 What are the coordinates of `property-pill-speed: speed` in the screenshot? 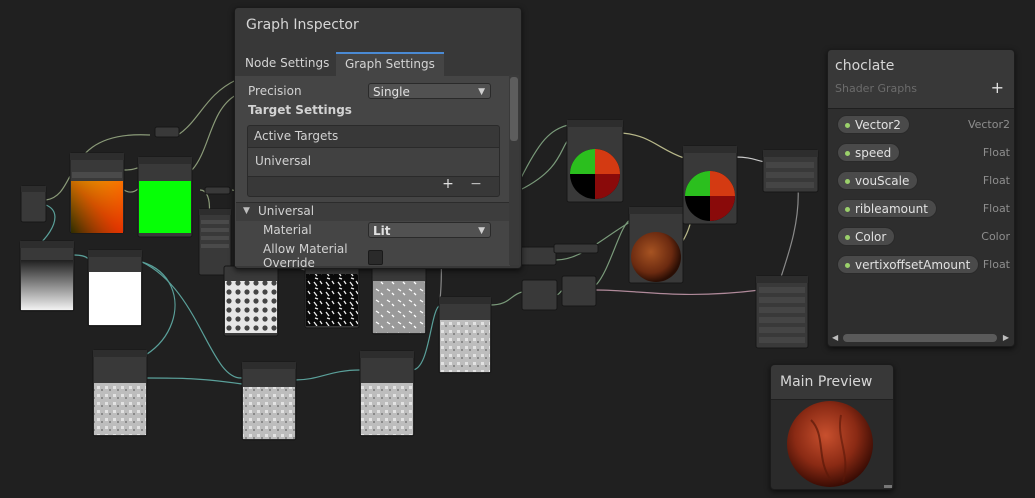 It's located at (869, 152).